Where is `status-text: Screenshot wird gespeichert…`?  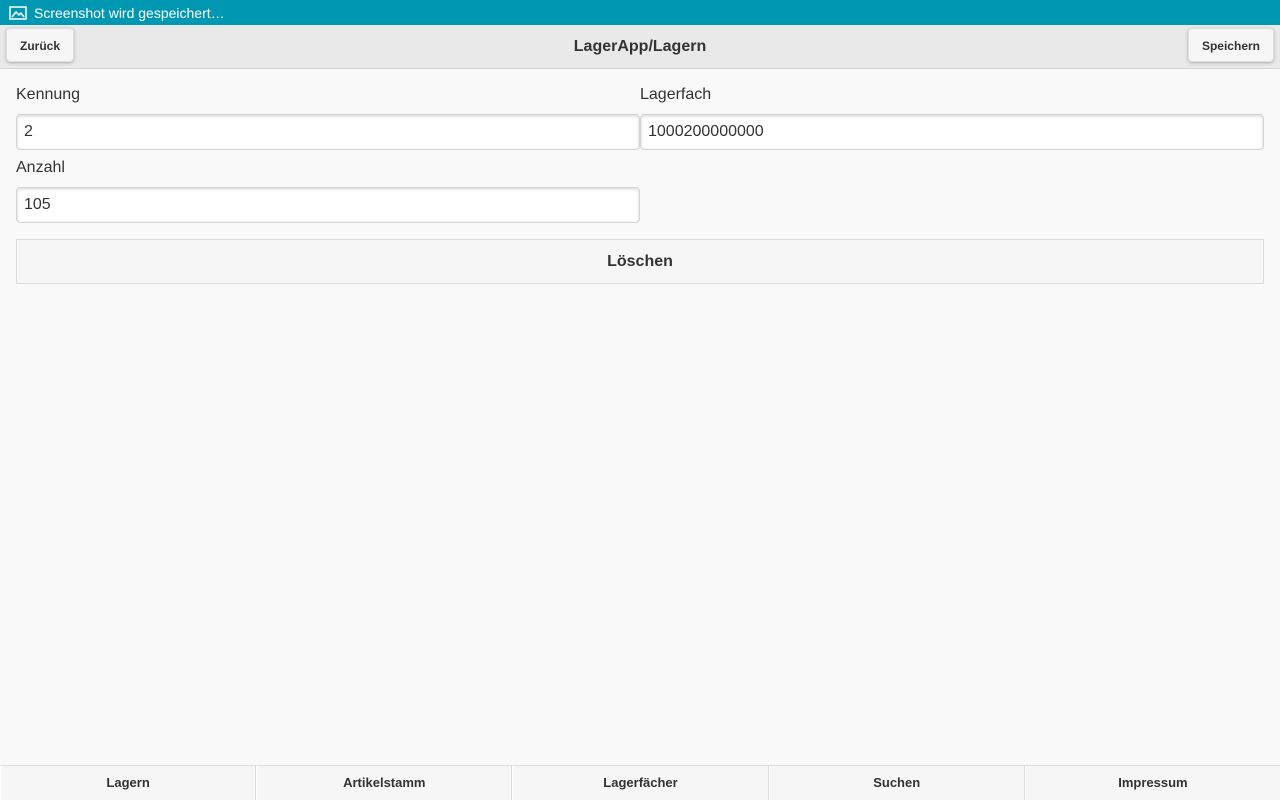 status-text: Screenshot wird gespeichert… is located at coordinates (129, 12).